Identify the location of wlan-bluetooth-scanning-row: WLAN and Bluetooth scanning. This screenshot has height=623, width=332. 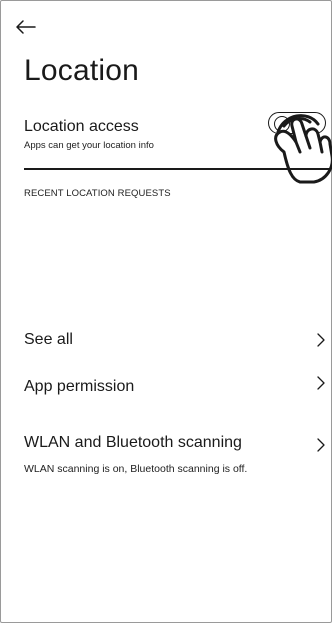
(177, 448).